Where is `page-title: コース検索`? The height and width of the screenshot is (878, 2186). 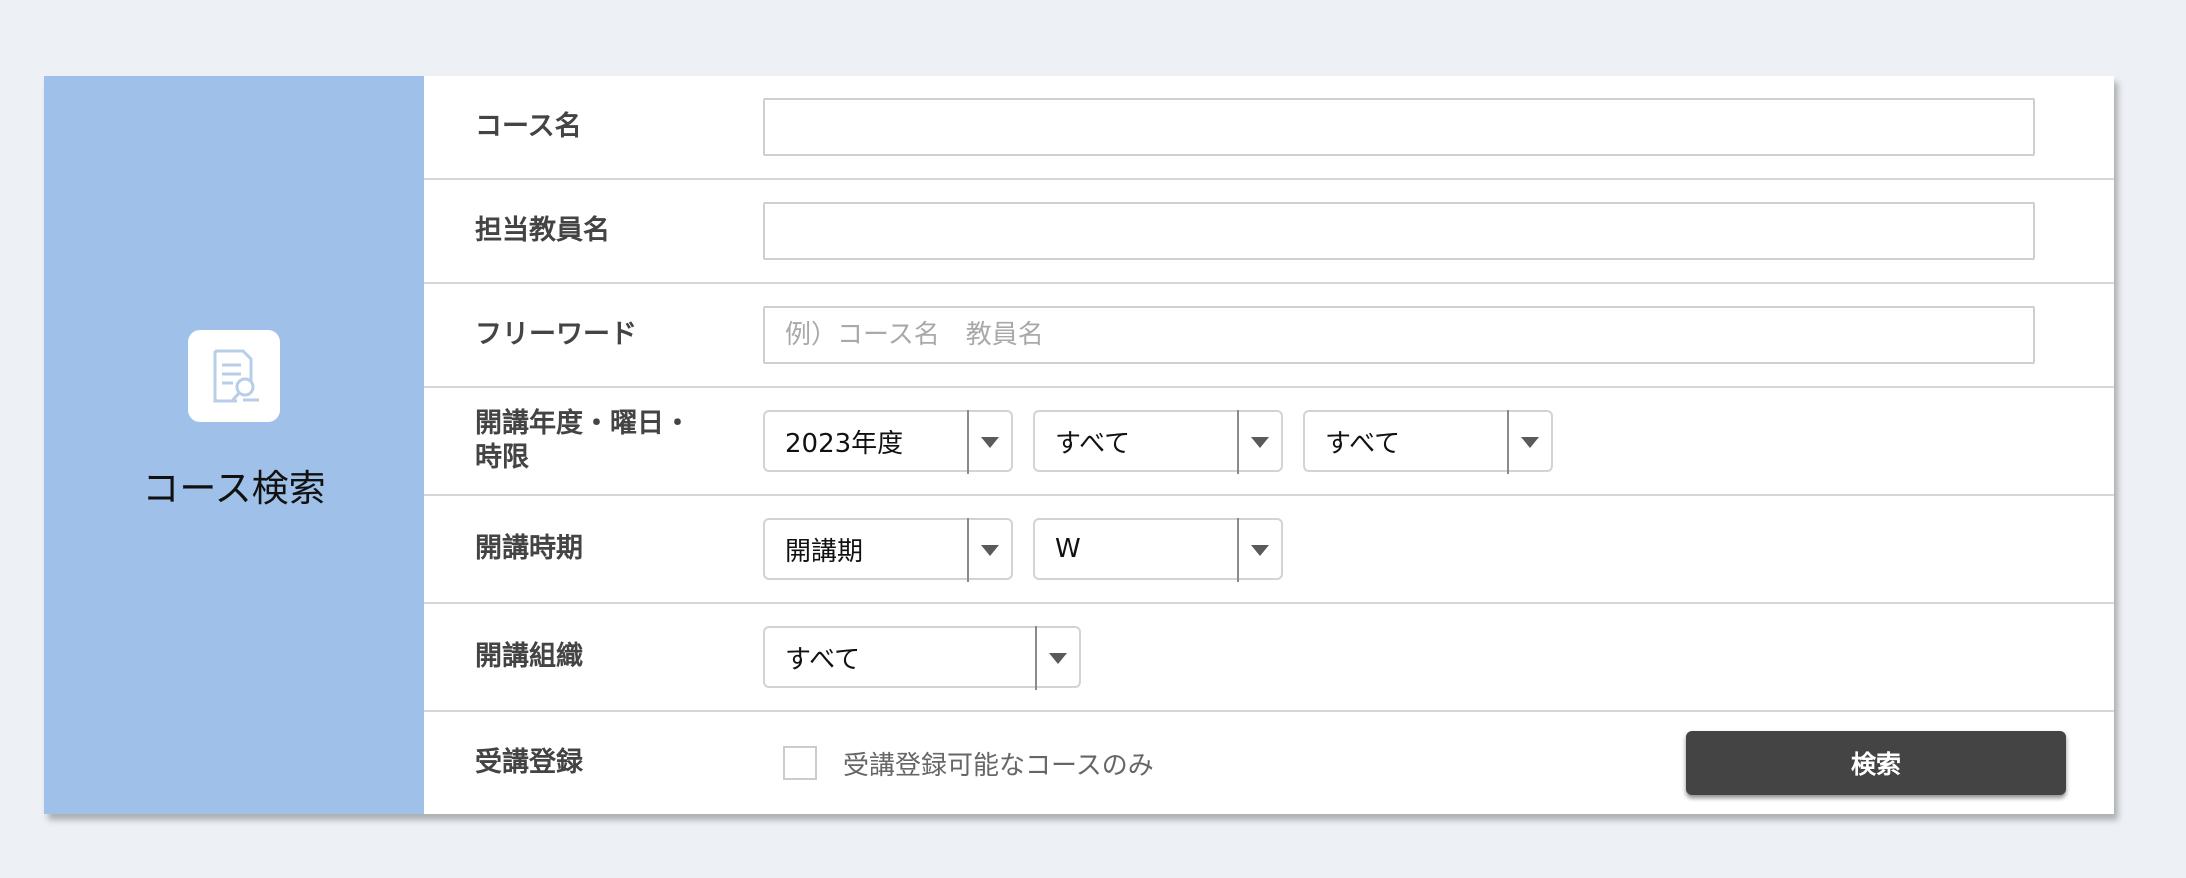 page-title: コース検索 is located at coordinates (234, 488).